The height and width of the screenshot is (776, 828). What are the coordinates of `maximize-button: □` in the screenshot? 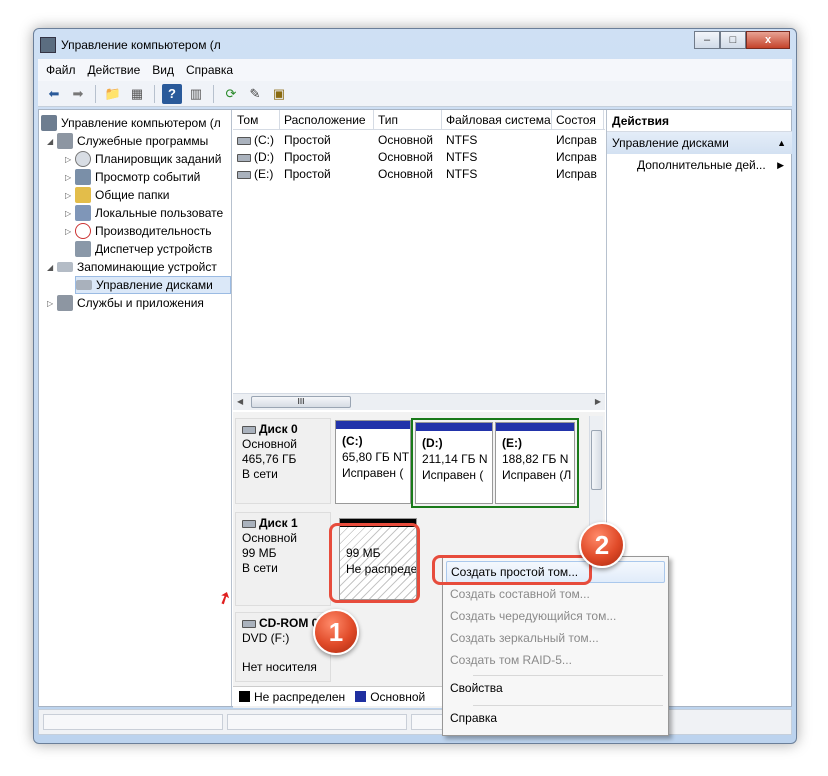 It's located at (733, 40).